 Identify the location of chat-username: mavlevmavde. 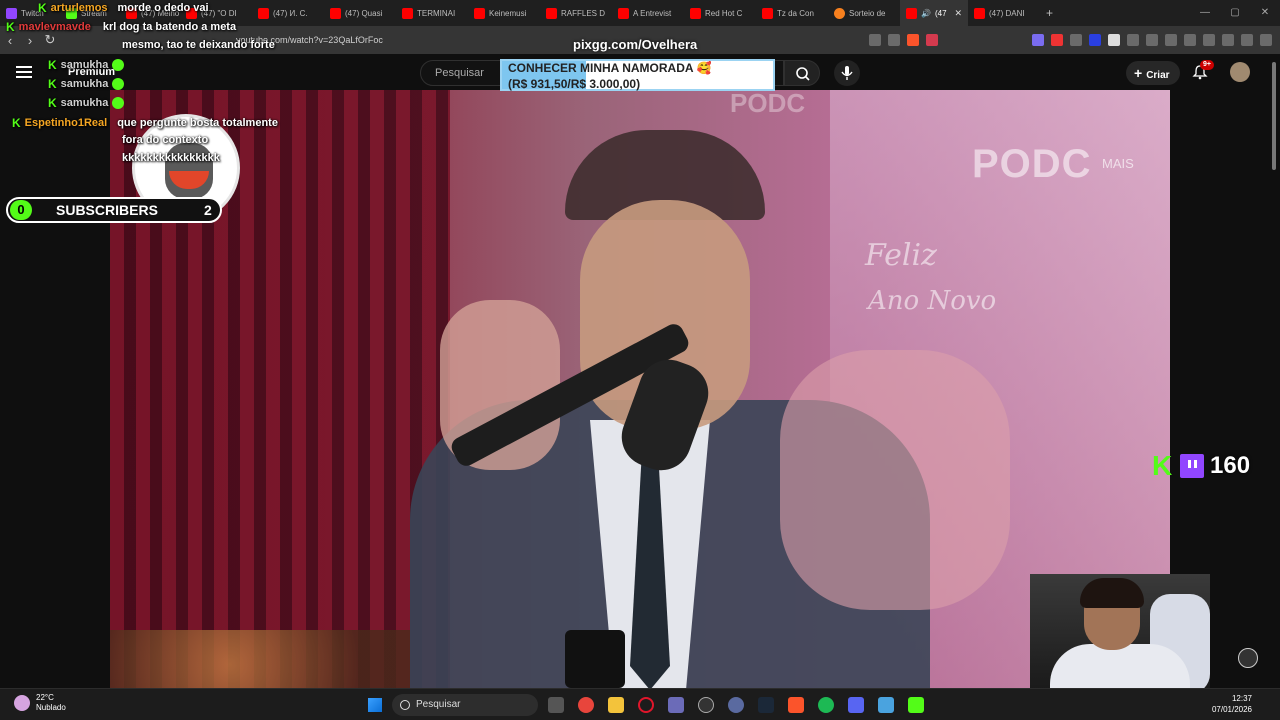
(54, 27).